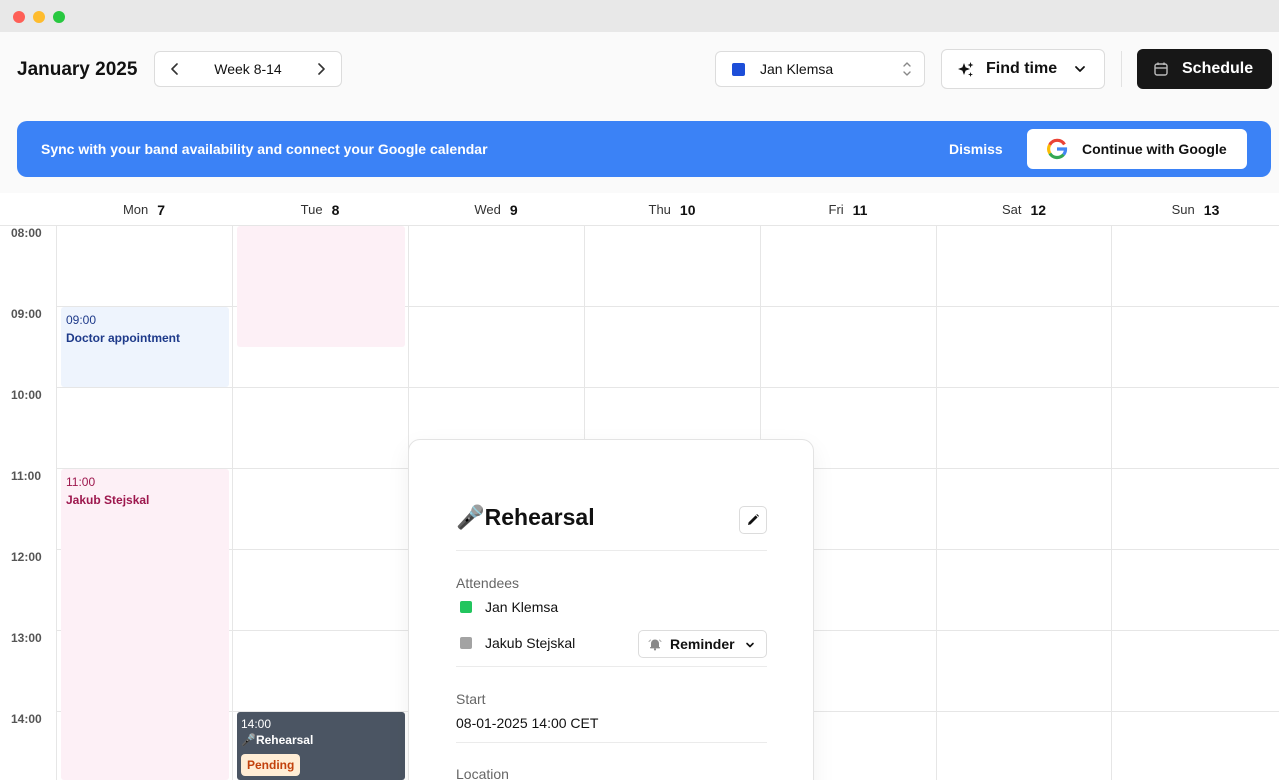  What do you see at coordinates (836, 209) in the screenshot?
I see `day-name: Fri` at bounding box center [836, 209].